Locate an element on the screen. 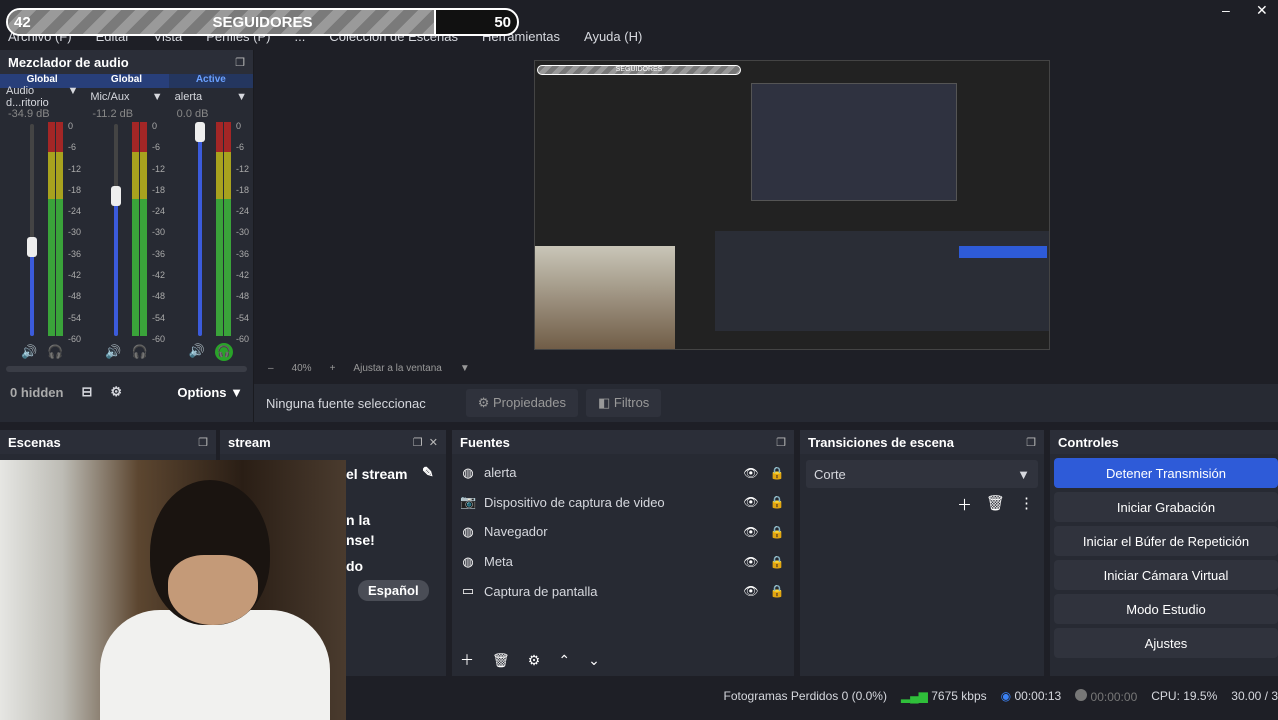  meter-tick-label: -6 is located at coordinates (72, 147).